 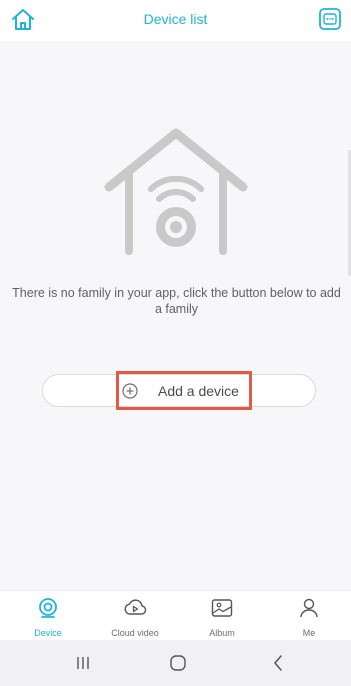 I want to click on cloud-play-icon, so click(x=135, y=608).